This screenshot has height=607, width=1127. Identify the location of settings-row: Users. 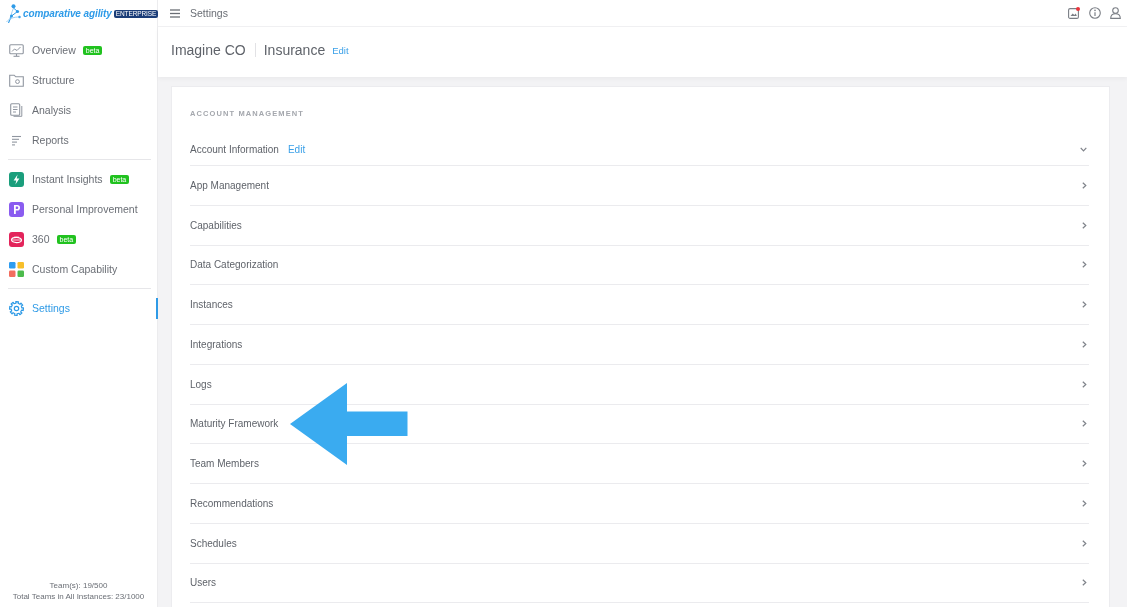
(639, 583).